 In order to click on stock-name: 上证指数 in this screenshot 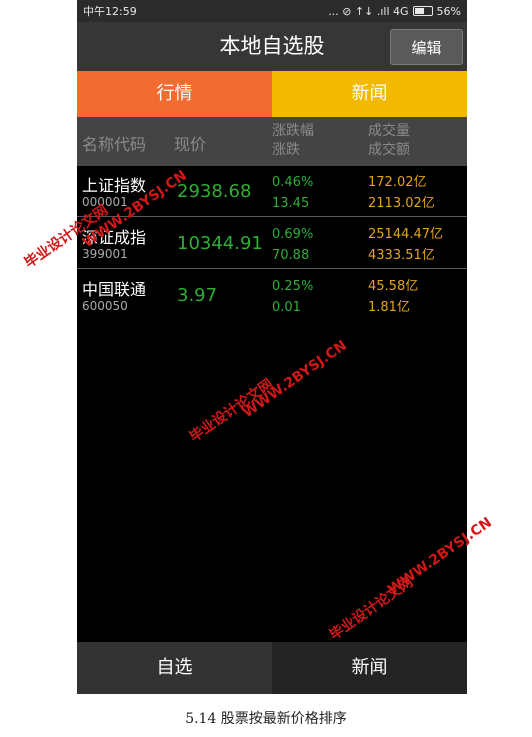, I will do `click(114, 185)`.